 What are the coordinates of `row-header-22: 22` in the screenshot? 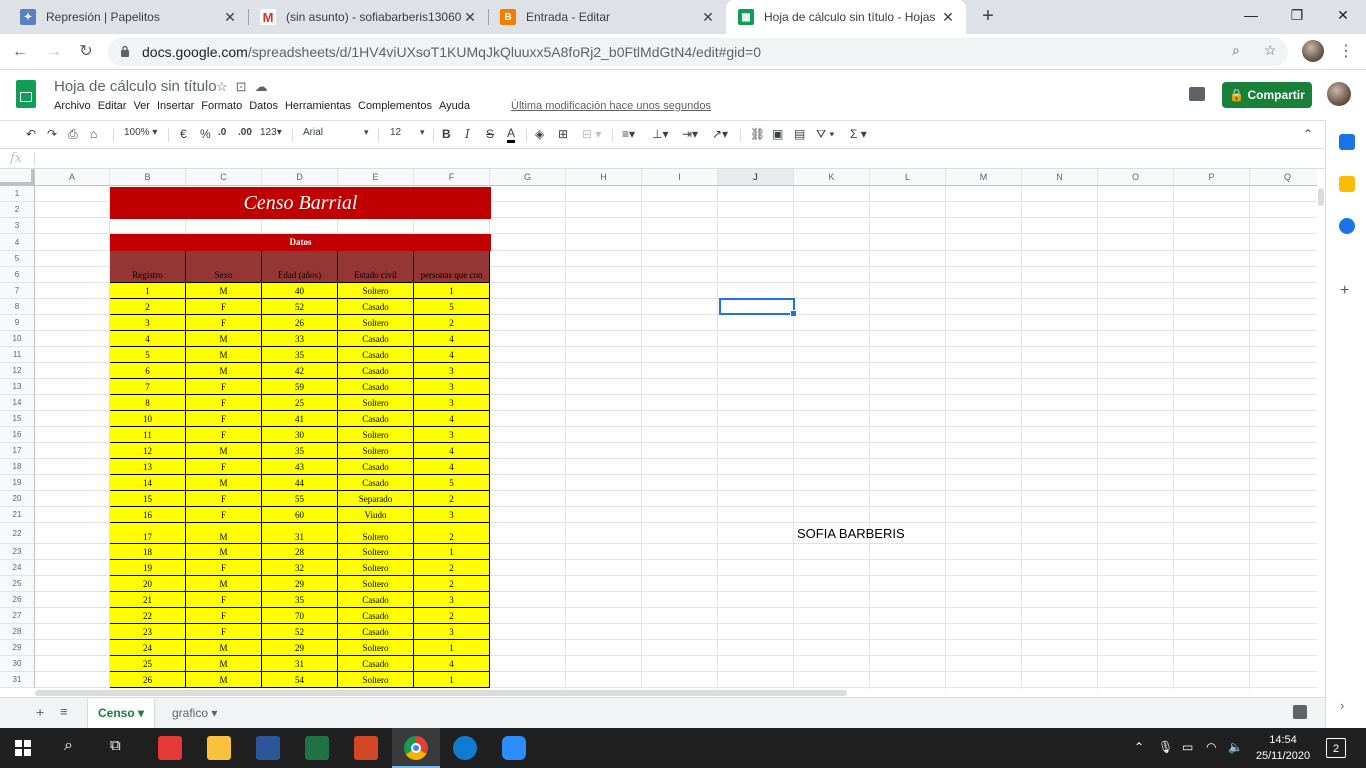 It's located at (17, 533).